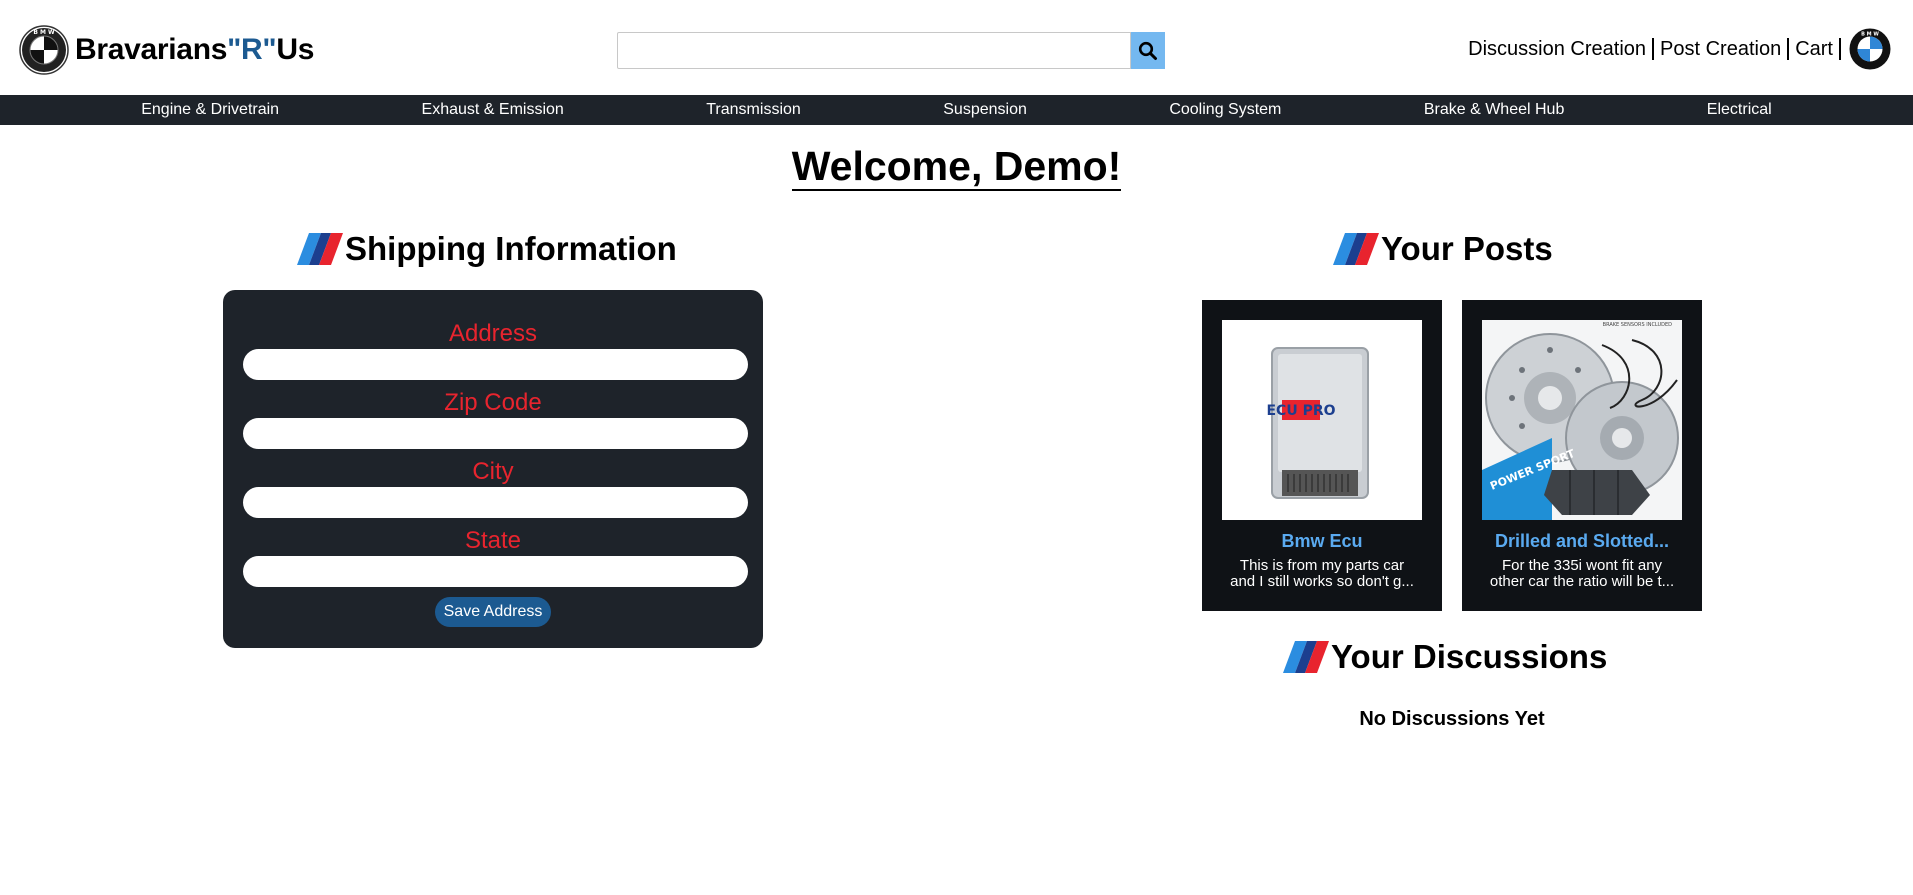  I want to click on save-address-button: Save Address, so click(493, 612).